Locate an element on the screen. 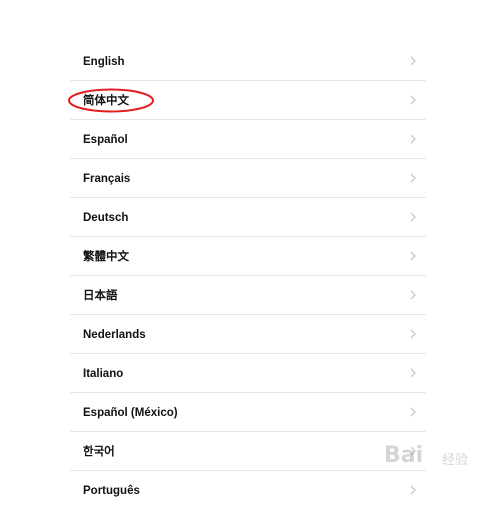 Image resolution: width=500 pixels, height=510 pixels. language-label: Français is located at coordinates (107, 179).